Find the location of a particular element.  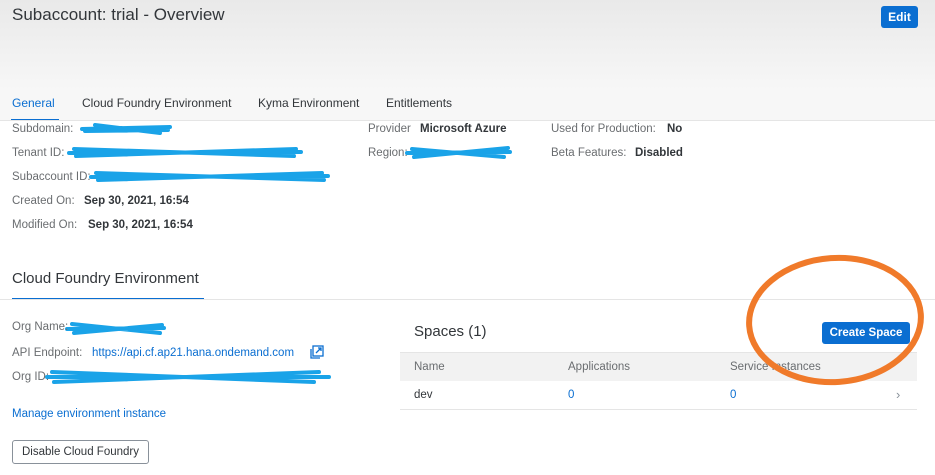

redaction-mark-tenant is located at coordinates (185, 152).